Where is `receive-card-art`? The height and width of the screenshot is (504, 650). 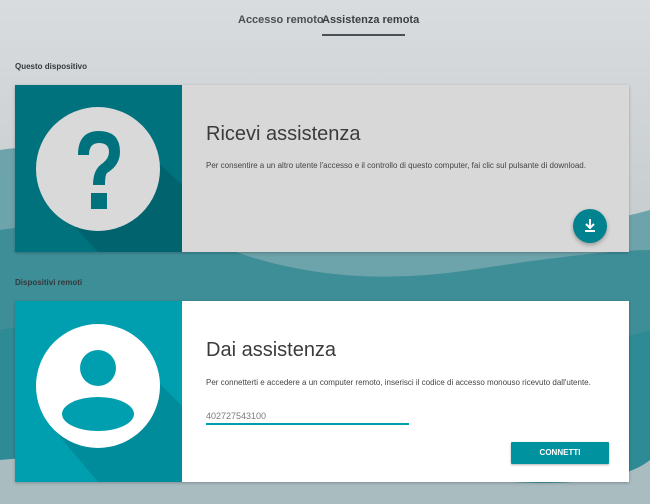 receive-card-art is located at coordinates (98, 168).